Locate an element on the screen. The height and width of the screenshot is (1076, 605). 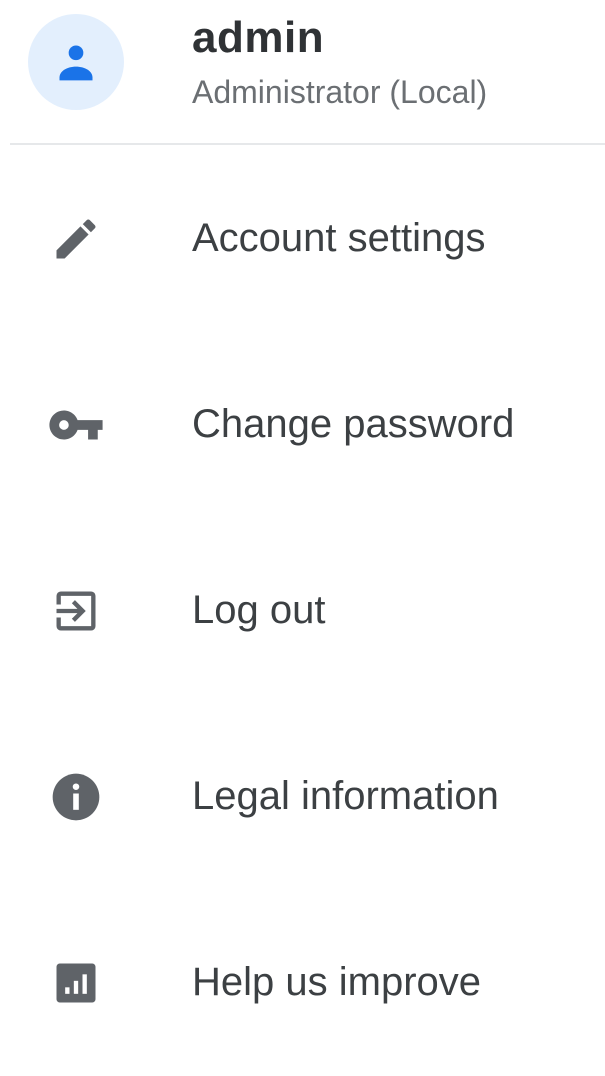
menu-item-label: Legal information is located at coordinates (345, 796).